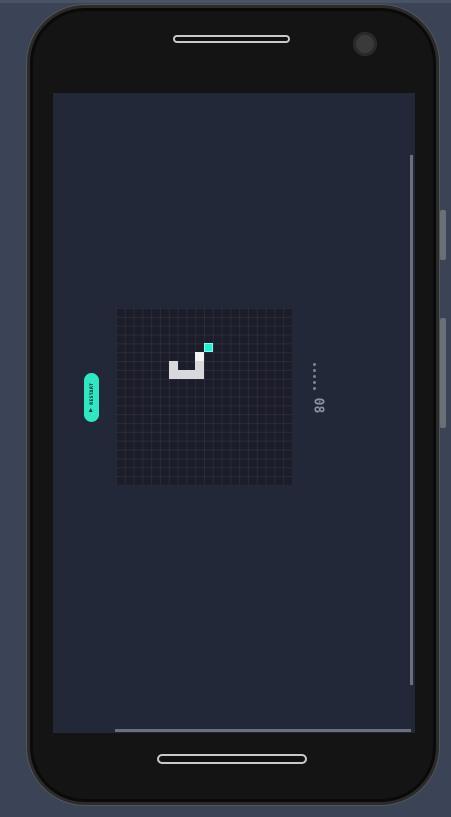  I want to click on score-display: 08, so click(318, 405).